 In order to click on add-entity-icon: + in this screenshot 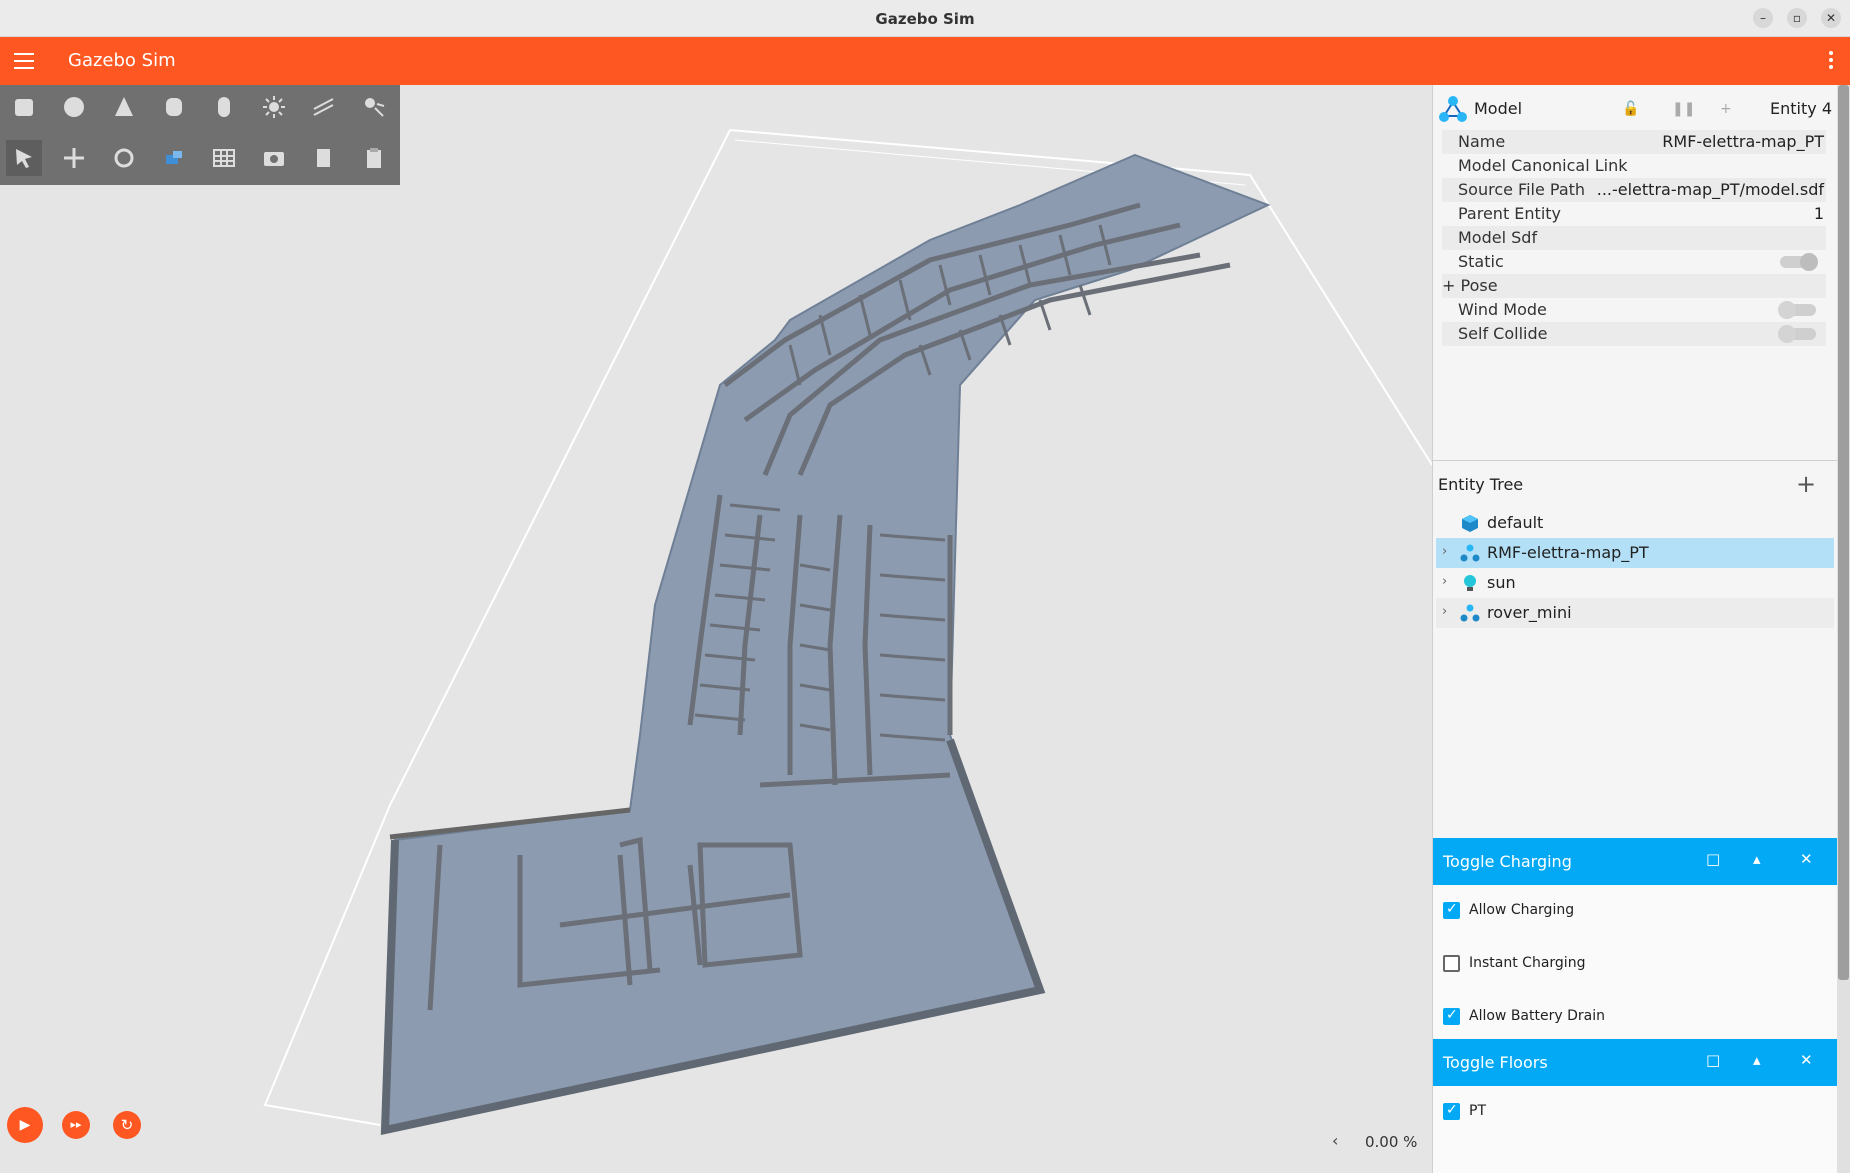, I will do `click(1806, 484)`.